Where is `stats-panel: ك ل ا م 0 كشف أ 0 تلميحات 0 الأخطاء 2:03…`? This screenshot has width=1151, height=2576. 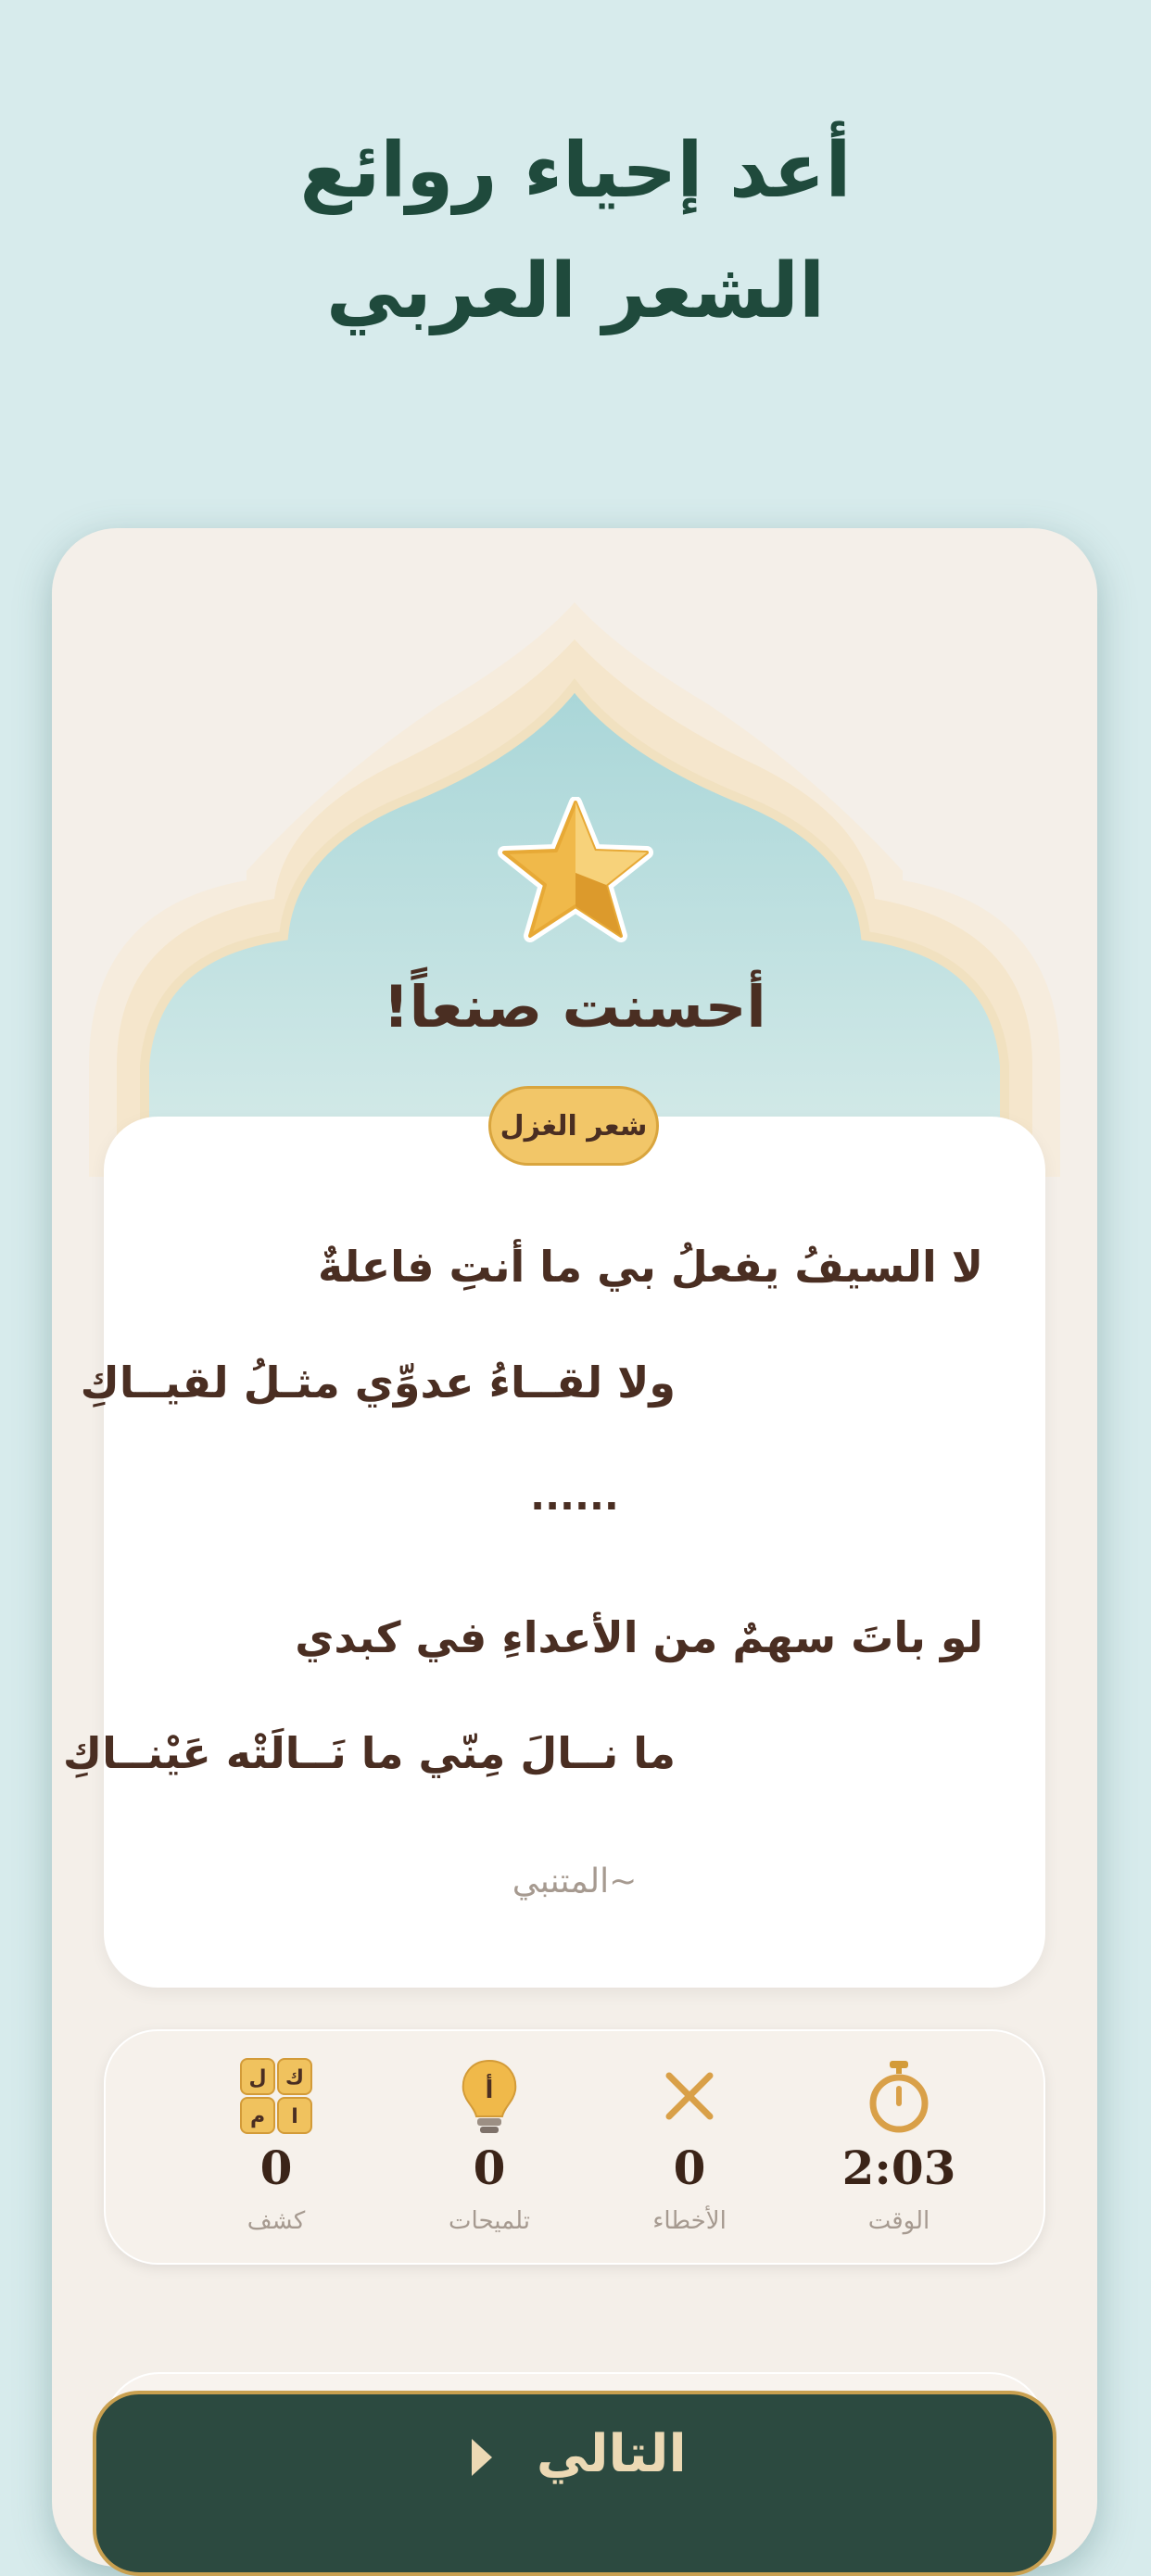
stats-panel: ك ل ا م 0 كشف أ 0 تلميحات 0 الأخطاء 2:03… is located at coordinates (574, 2147).